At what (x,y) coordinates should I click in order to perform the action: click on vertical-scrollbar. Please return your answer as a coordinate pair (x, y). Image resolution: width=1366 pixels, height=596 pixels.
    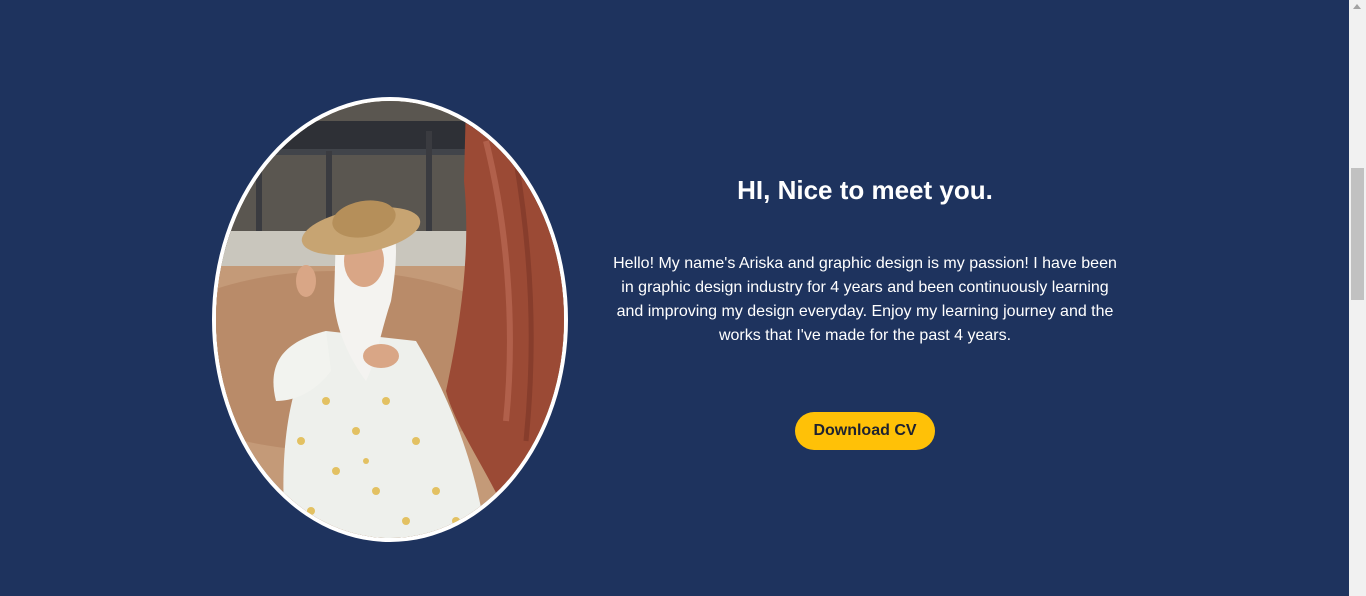
    Looking at the image, I should click on (1357, 298).